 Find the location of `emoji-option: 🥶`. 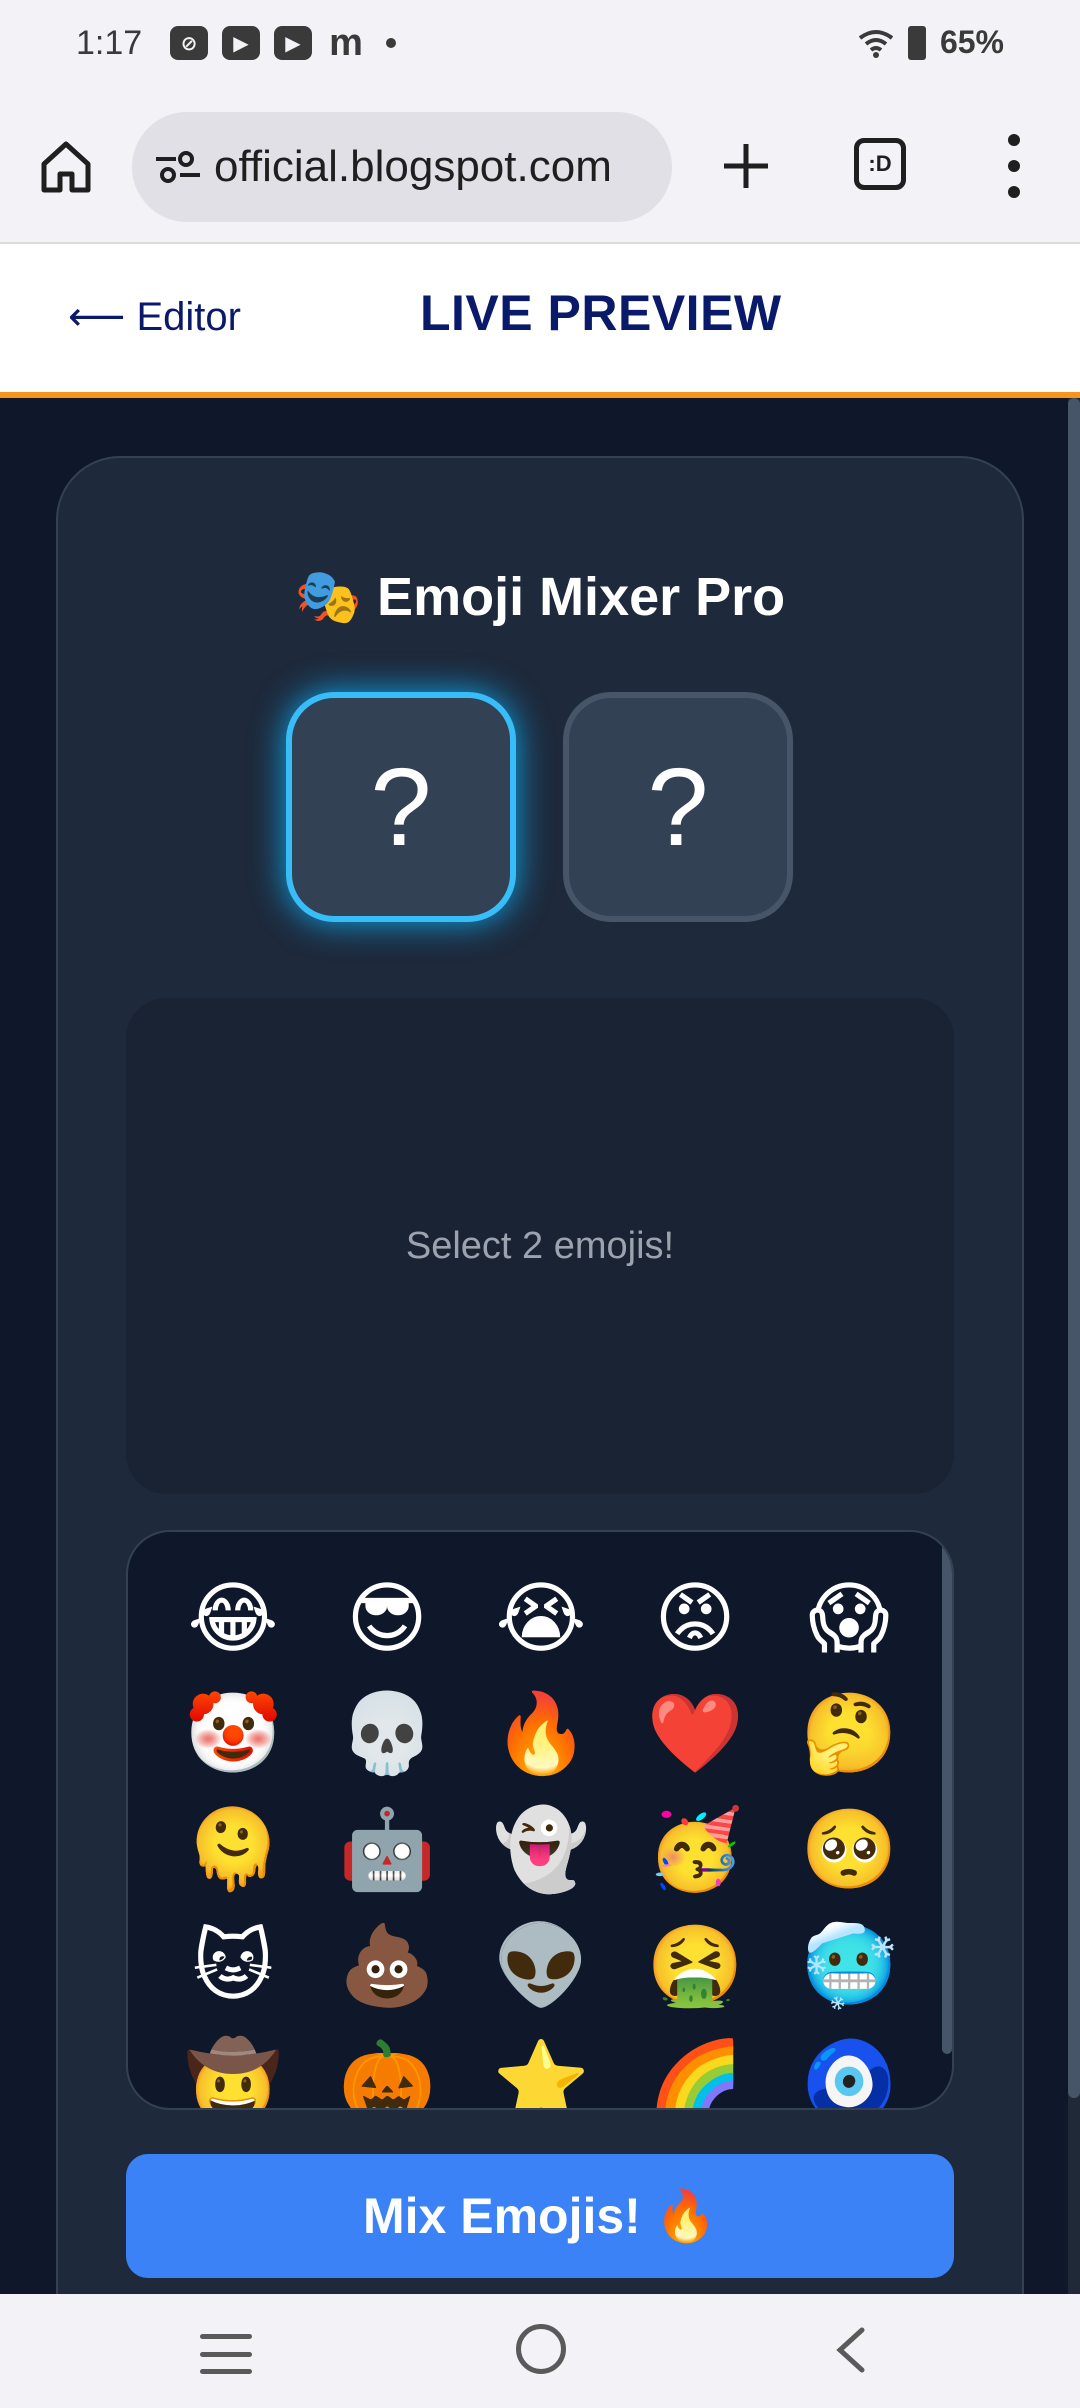

emoji-option: 🥶 is located at coordinates (849, 1966).